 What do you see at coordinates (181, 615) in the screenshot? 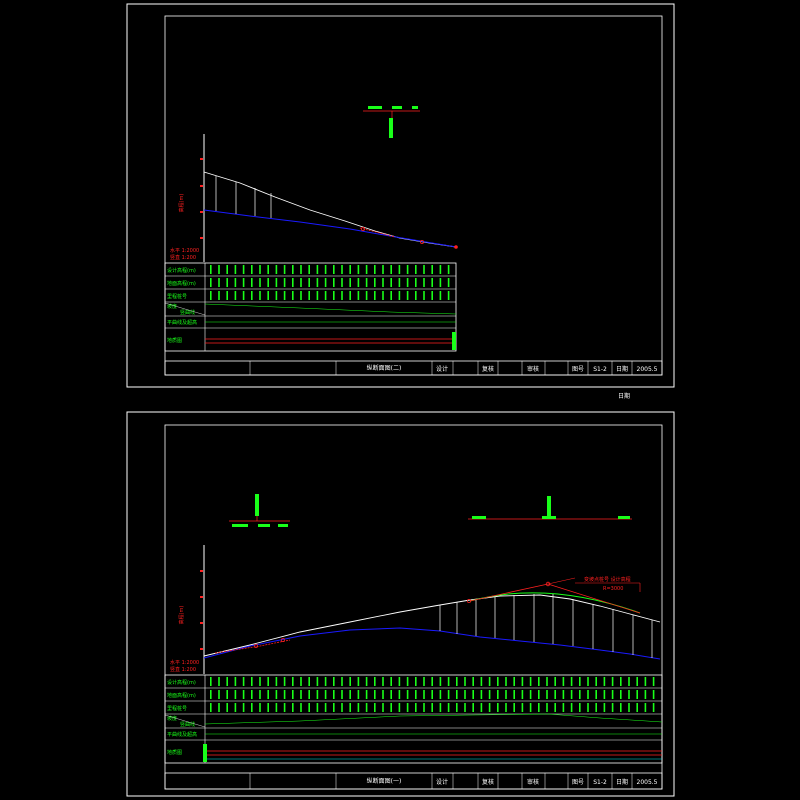
I see `sheet-bottom-axis-label: 高程(m)` at bounding box center [181, 615].